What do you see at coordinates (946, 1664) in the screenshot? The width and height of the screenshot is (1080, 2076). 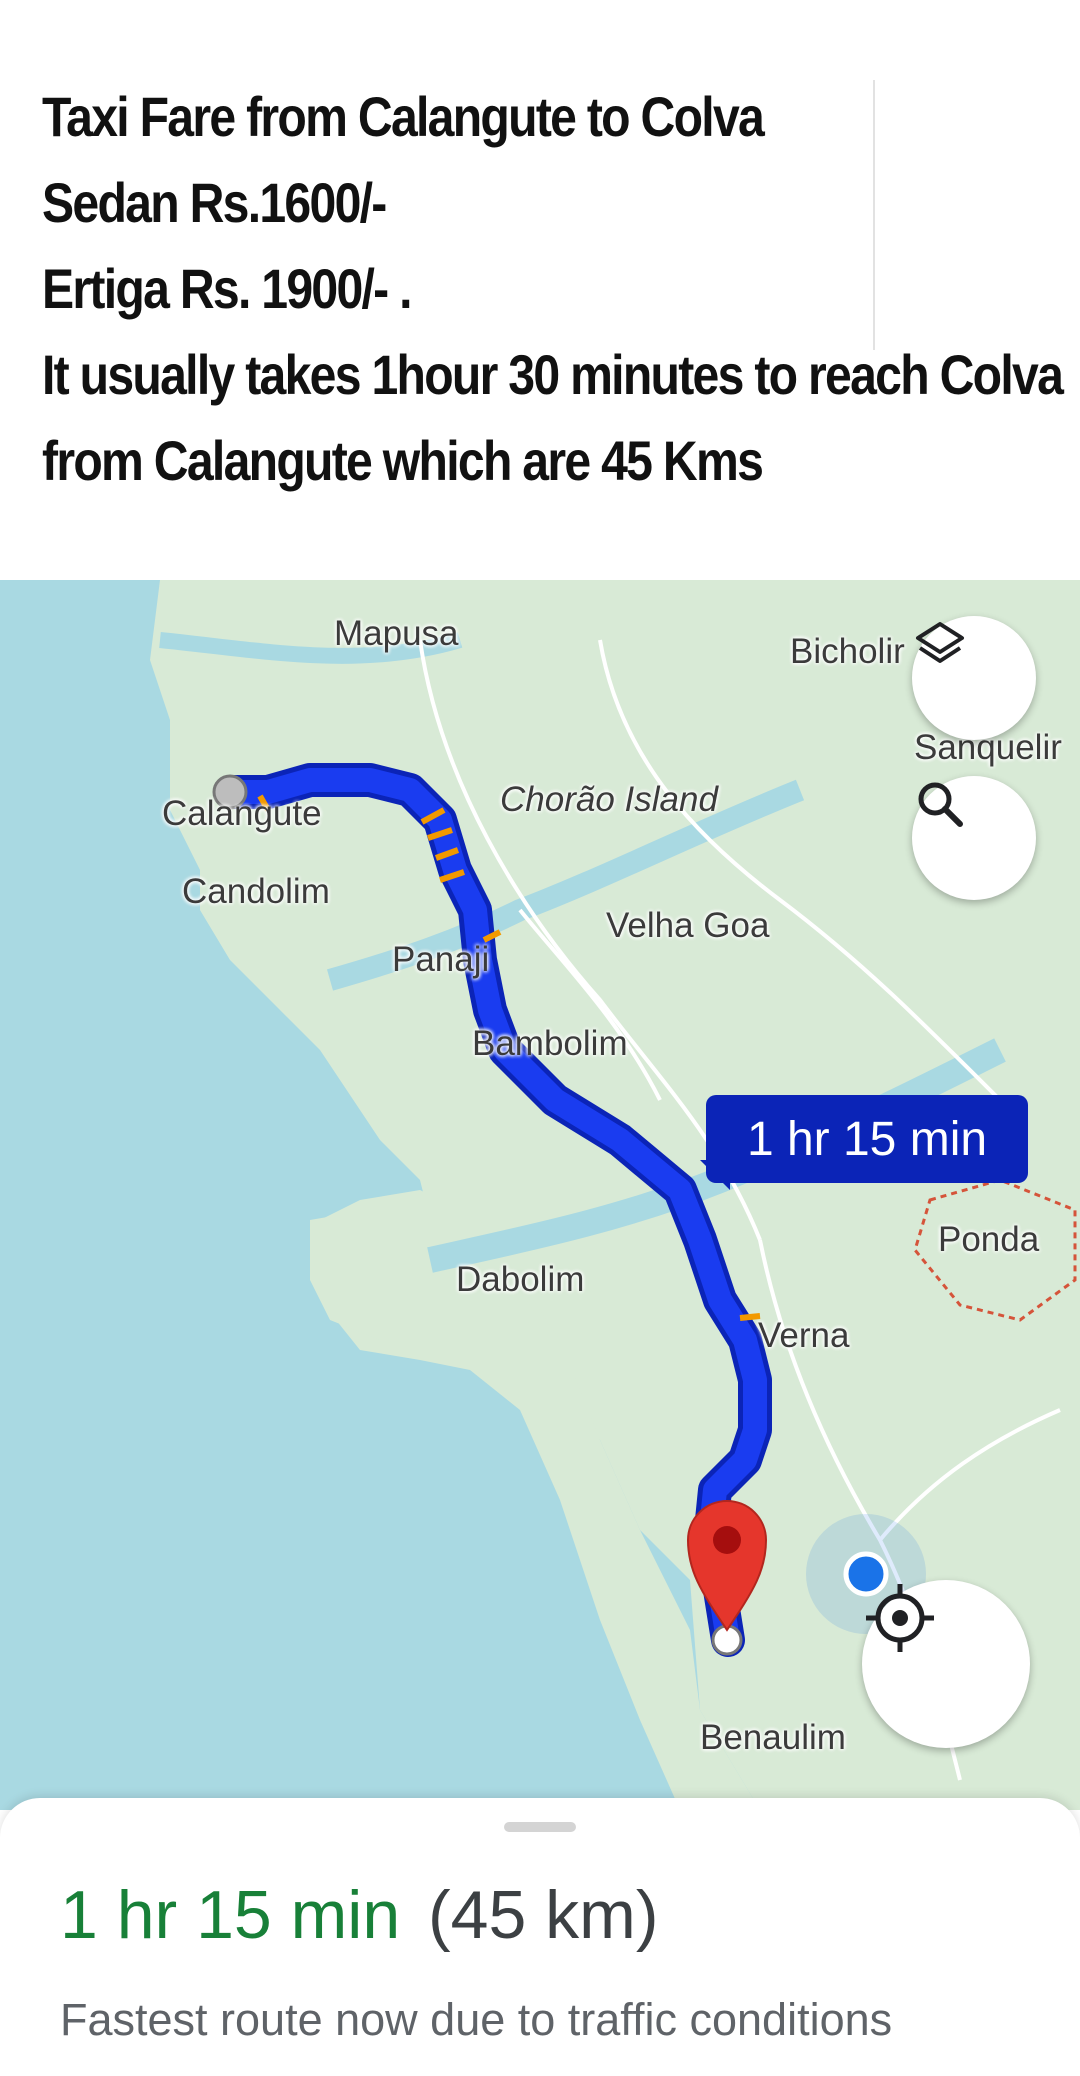 I see `my-location-button` at bounding box center [946, 1664].